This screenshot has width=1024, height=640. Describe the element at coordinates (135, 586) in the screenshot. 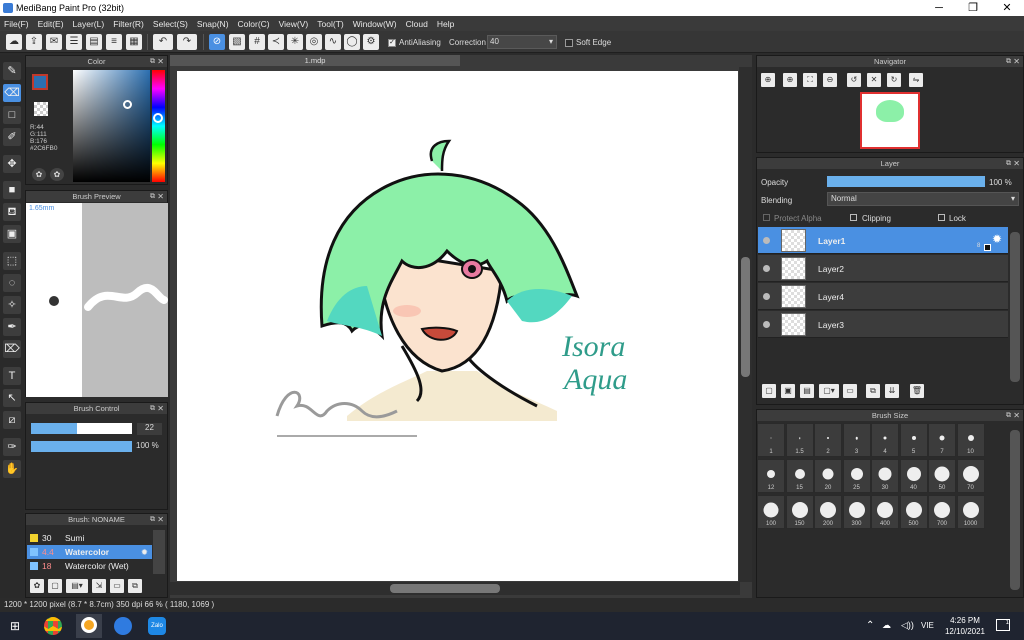

I see `copy-icon: ⧉` at that location.